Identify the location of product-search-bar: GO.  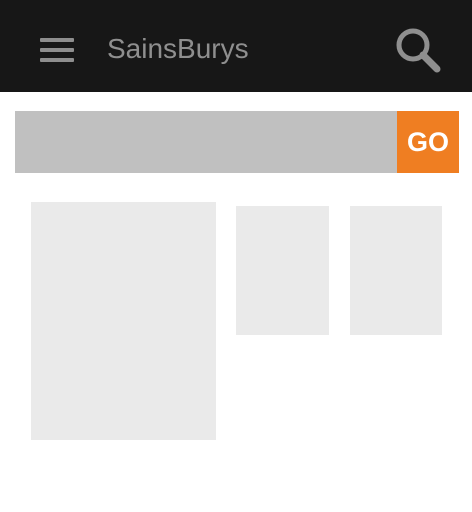
(237, 142).